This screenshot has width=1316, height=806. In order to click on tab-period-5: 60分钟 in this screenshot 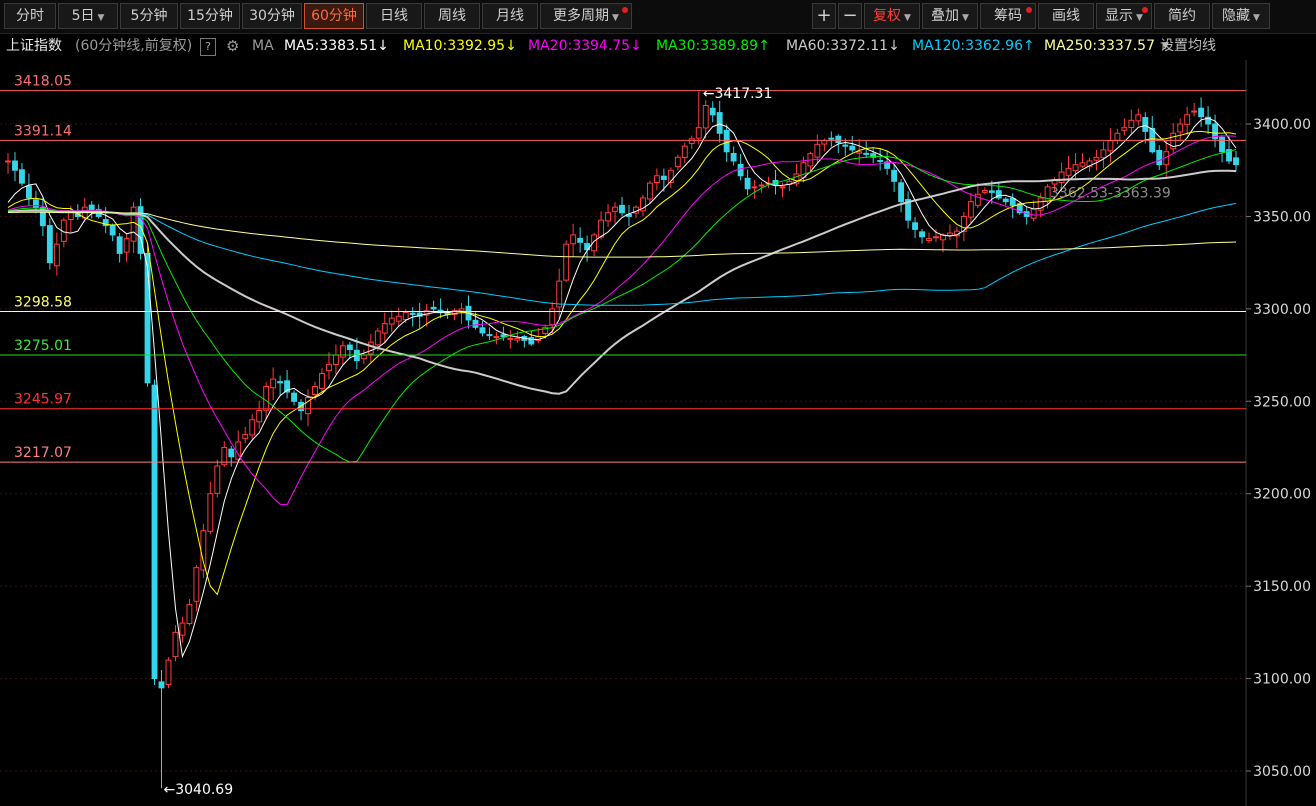, I will do `click(334, 16)`.